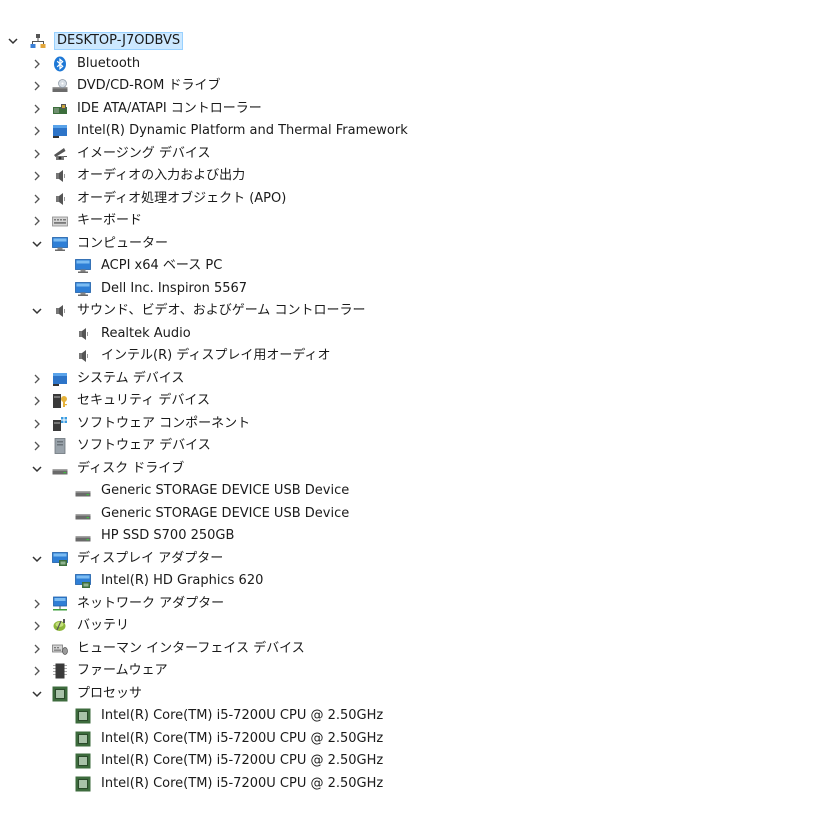 This screenshot has width=827, height=827. Describe the element at coordinates (413, 379) in the screenshot. I see `tree-category-node: システム デバイス` at that location.